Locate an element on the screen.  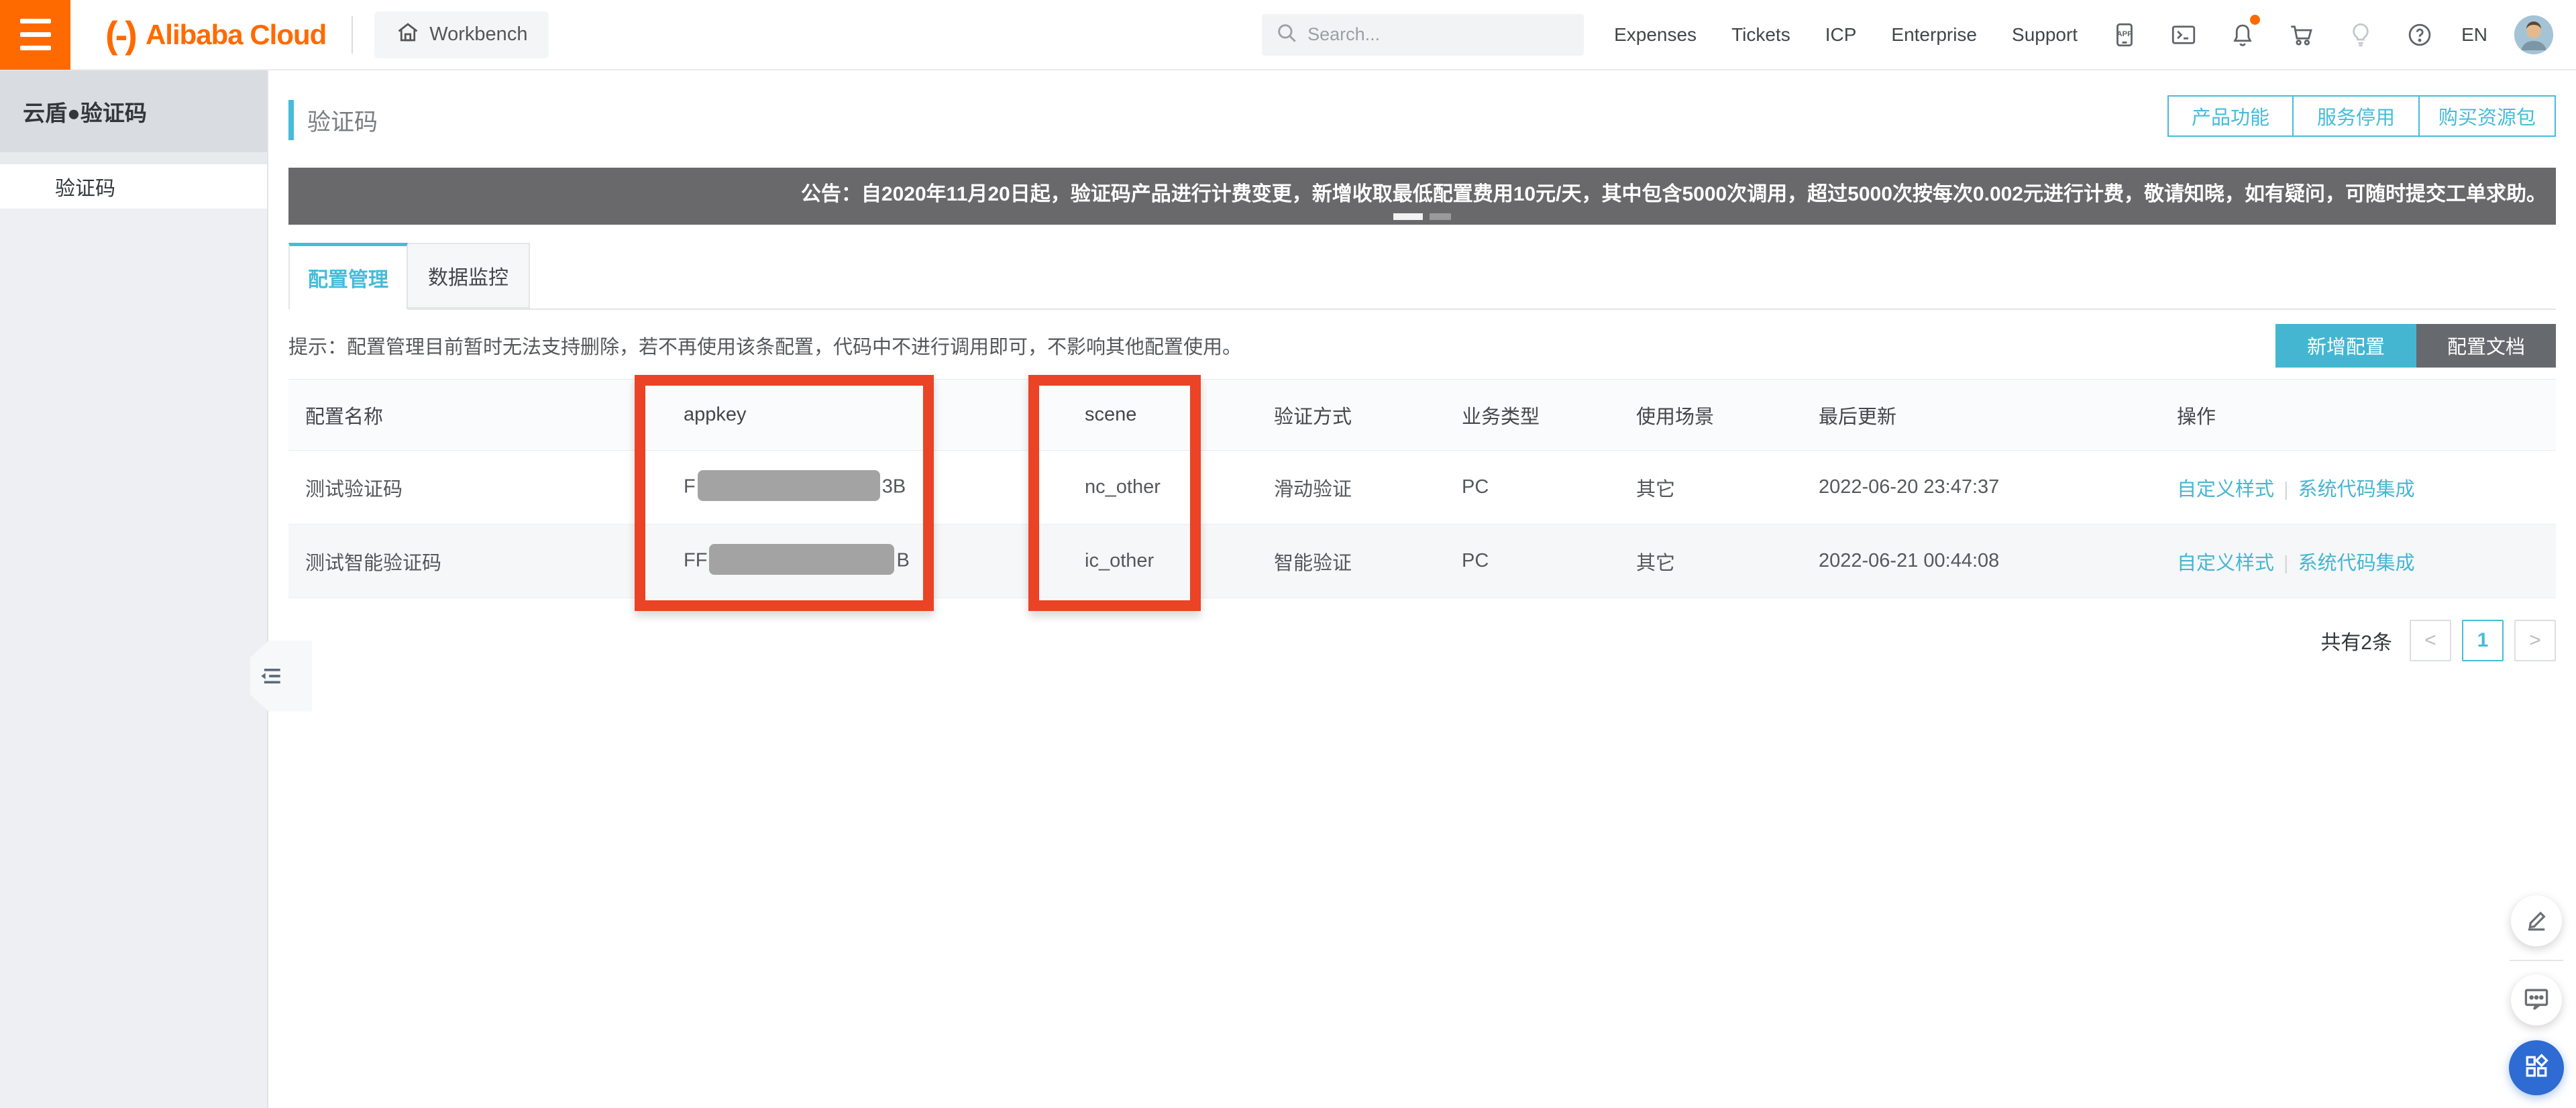
sidebar: 云盾●验证码 验证码 is located at coordinates (134, 589).